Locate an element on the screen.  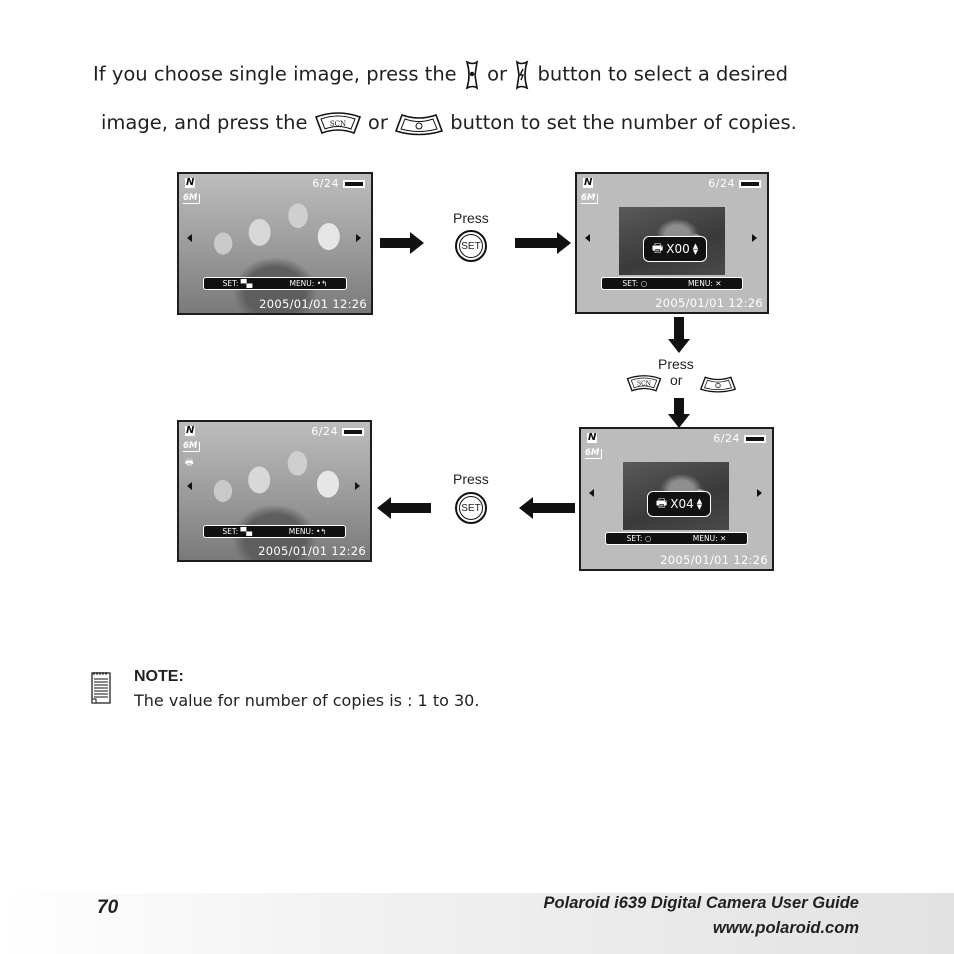
flash-right-button-icon is located at coordinates (522, 75).